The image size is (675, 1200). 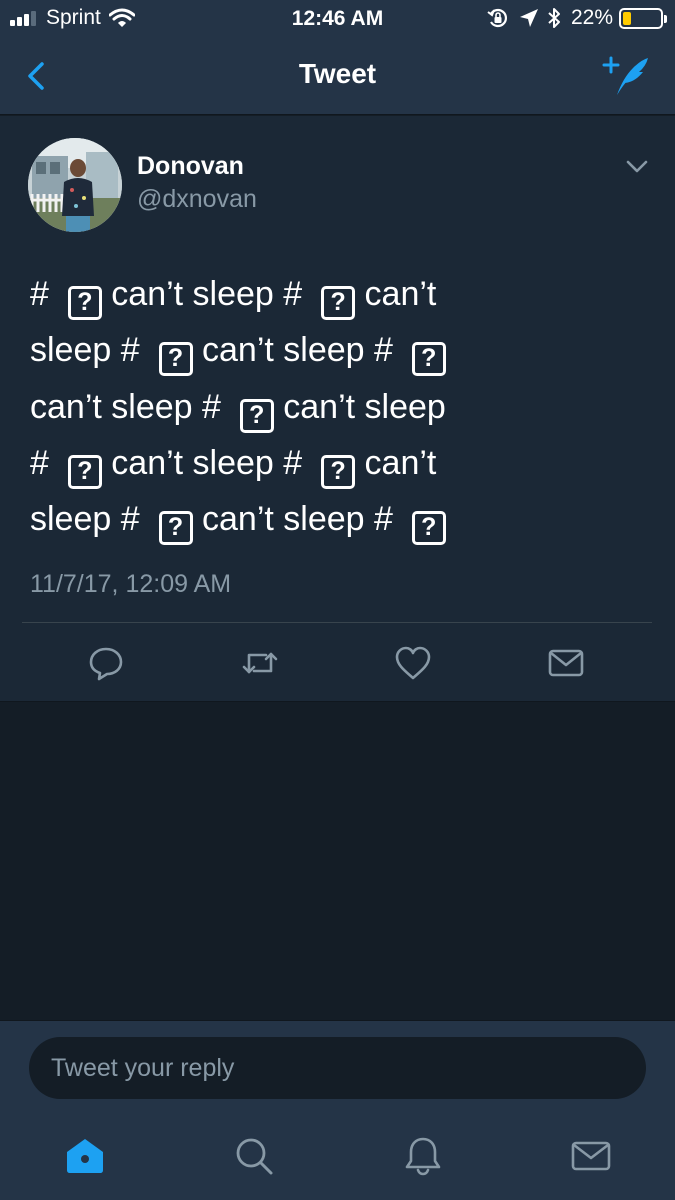 I want to click on reply-input: Tweet your reply, so click(x=337, y=1068).